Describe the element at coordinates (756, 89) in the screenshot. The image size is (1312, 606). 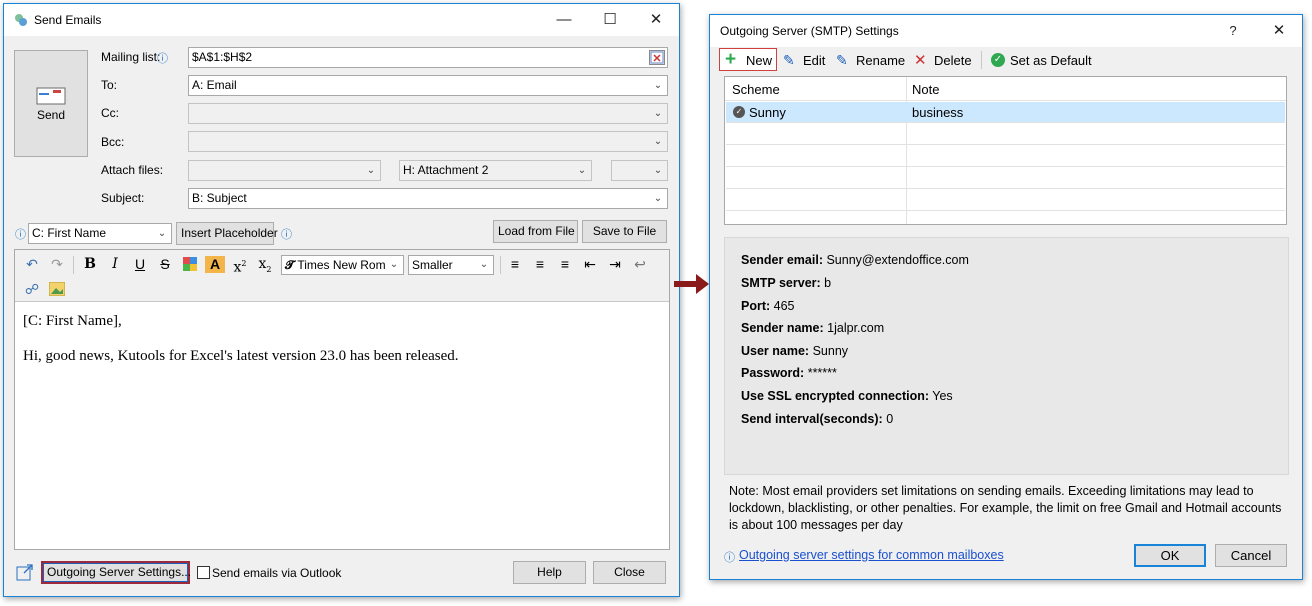
I see `column-header: Scheme` at that location.